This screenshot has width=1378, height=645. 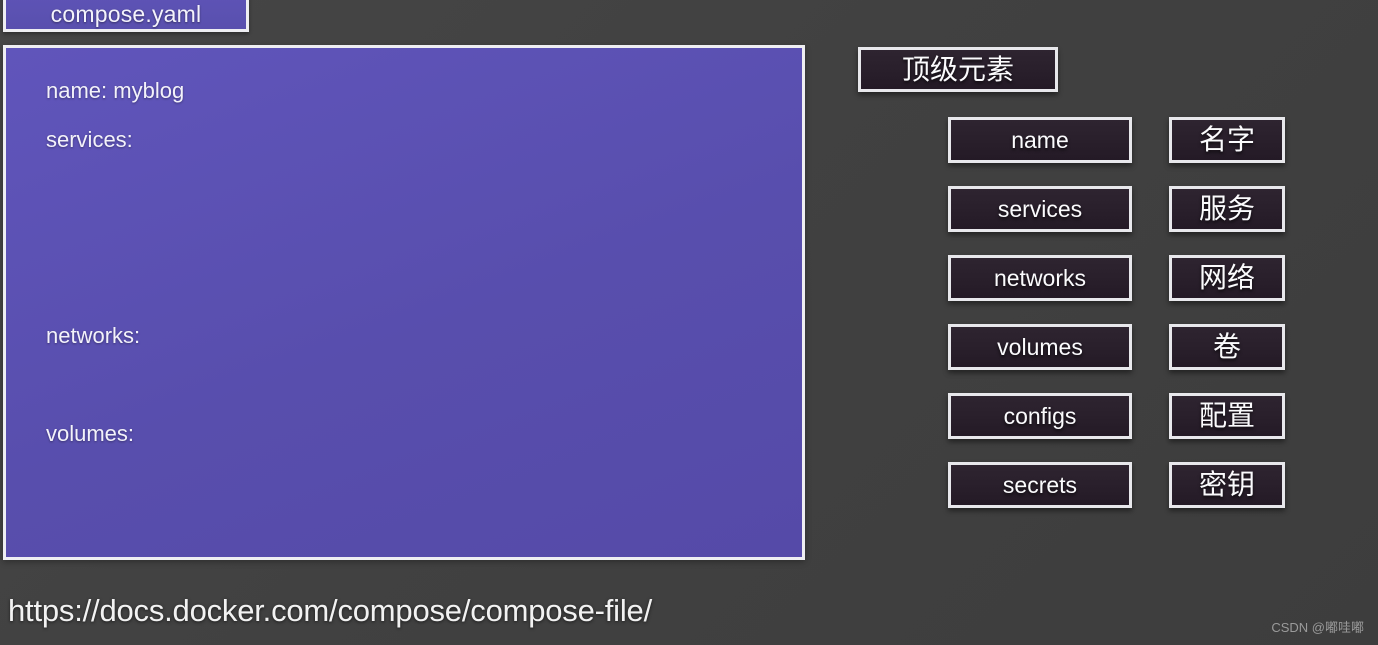 I want to click on element-translation-label-name: 名字, so click(x=1226, y=139).